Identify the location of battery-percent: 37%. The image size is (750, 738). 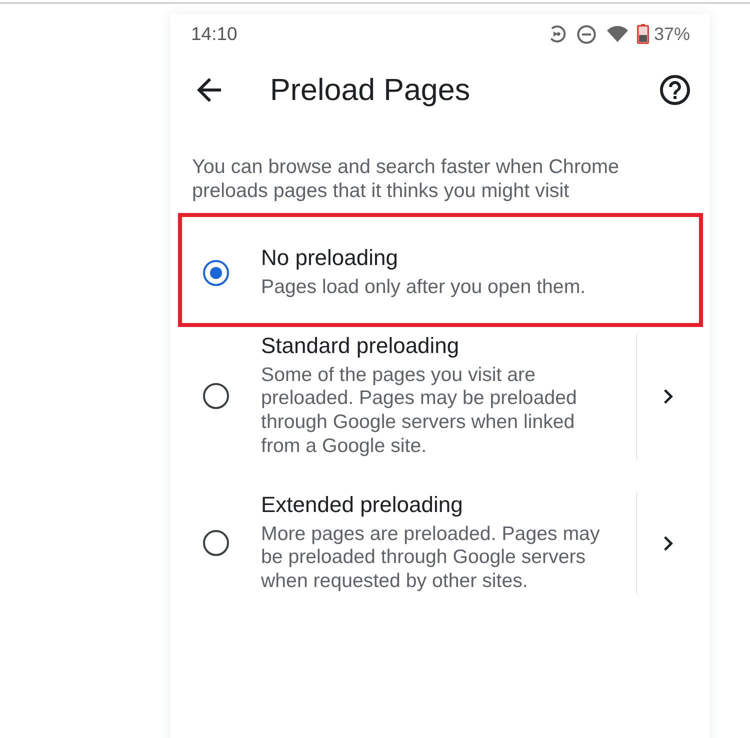
(672, 34).